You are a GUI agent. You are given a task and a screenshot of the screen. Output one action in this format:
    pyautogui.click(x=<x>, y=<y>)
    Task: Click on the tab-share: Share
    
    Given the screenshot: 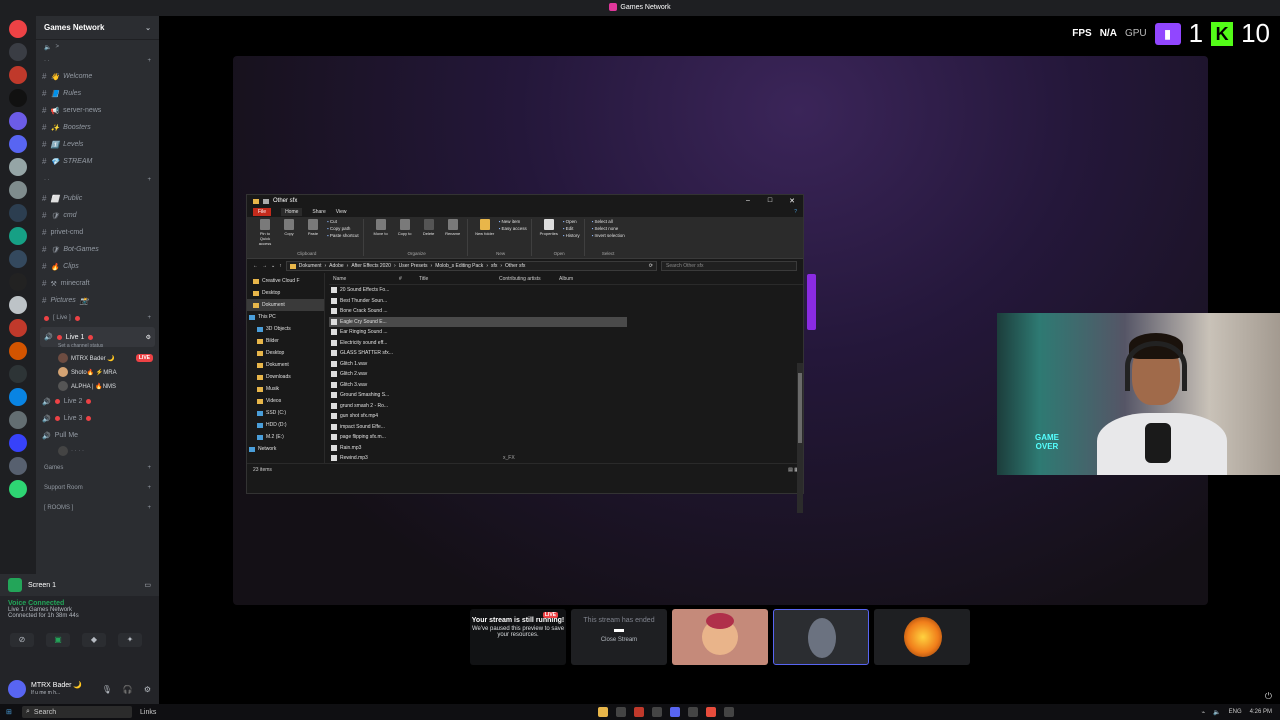 What is the action you would take?
    pyautogui.click(x=318, y=212)
    